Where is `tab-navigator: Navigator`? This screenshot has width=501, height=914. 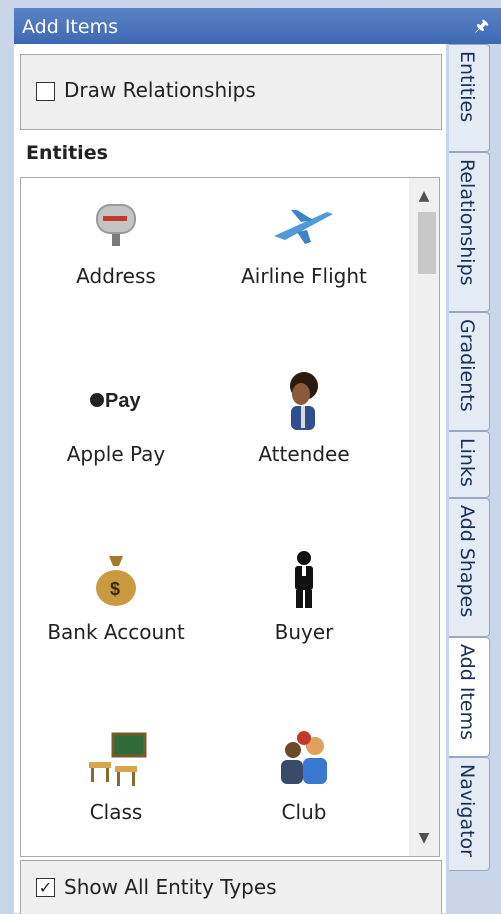
tab-navigator: Navigator is located at coordinates (469, 814).